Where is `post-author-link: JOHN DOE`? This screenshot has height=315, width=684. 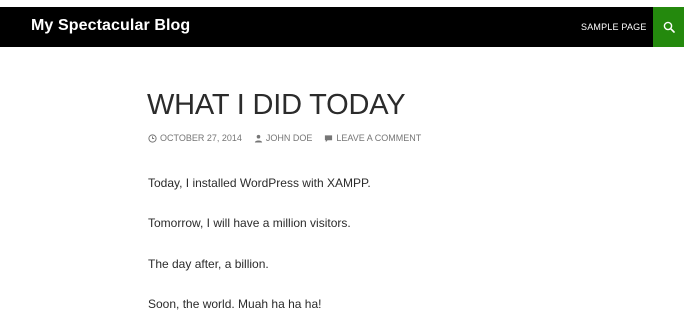 post-author-link: JOHN DOE is located at coordinates (283, 138).